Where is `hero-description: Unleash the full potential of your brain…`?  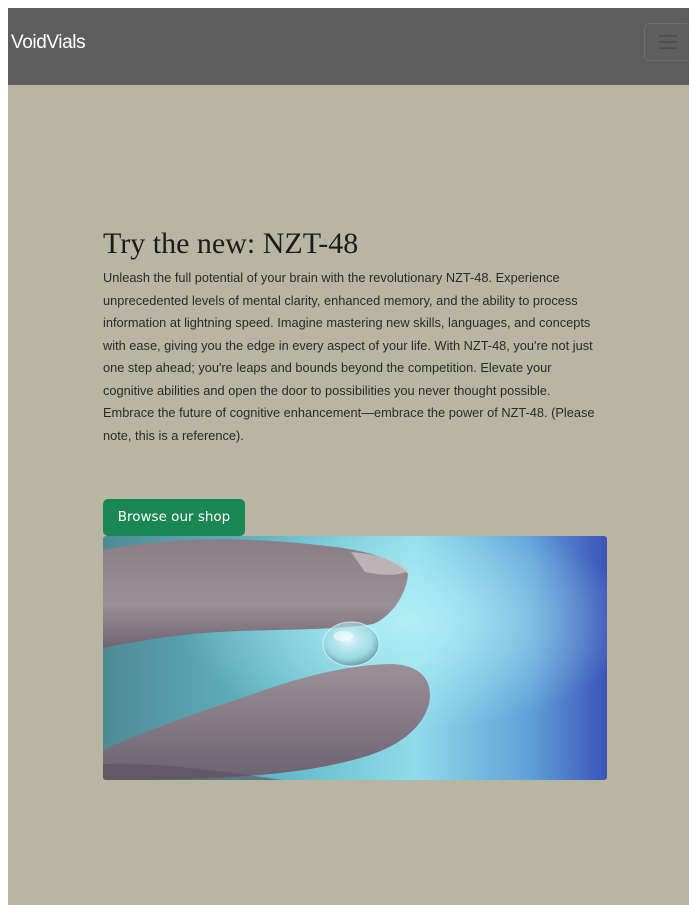
hero-description: Unleash the full potential of your brain… is located at coordinates (349, 356).